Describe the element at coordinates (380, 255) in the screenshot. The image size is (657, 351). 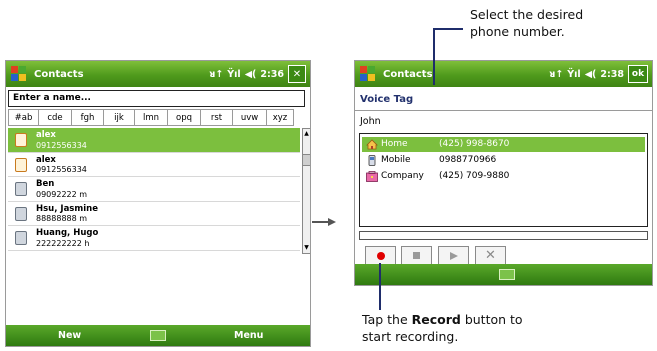
I see `record-icon` at that location.